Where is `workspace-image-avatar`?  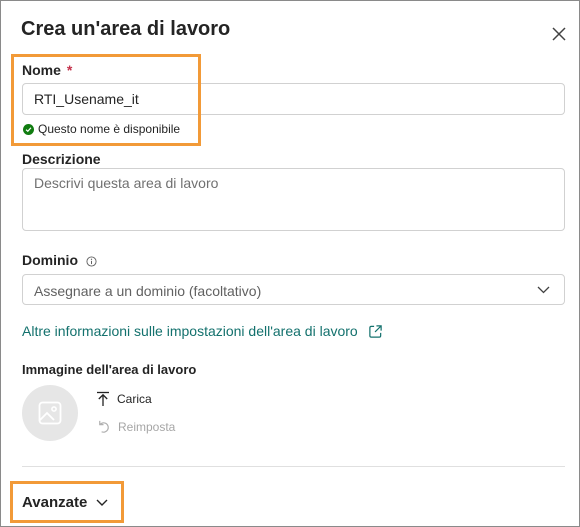
workspace-image-avatar is located at coordinates (50, 413).